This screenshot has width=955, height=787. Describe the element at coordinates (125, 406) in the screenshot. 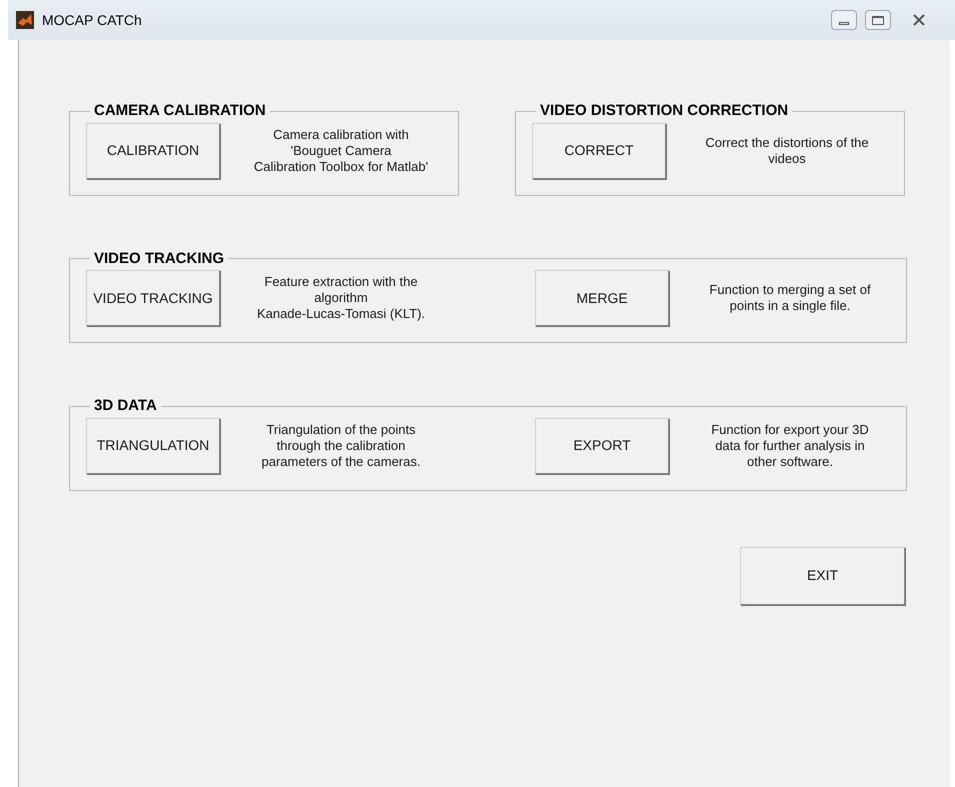

I see `group-title: 3D DATA` at that location.